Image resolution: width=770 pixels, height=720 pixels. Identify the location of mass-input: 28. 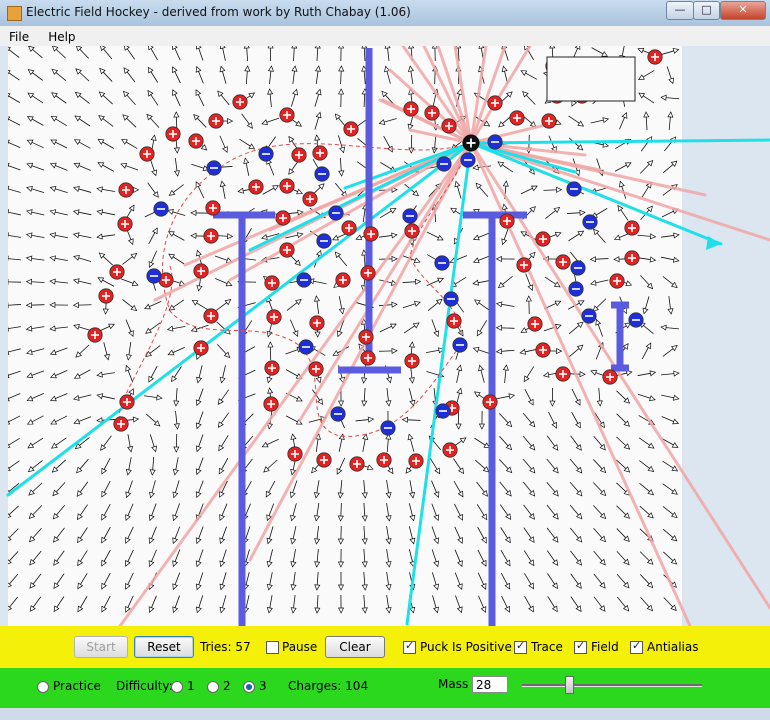
(490, 684).